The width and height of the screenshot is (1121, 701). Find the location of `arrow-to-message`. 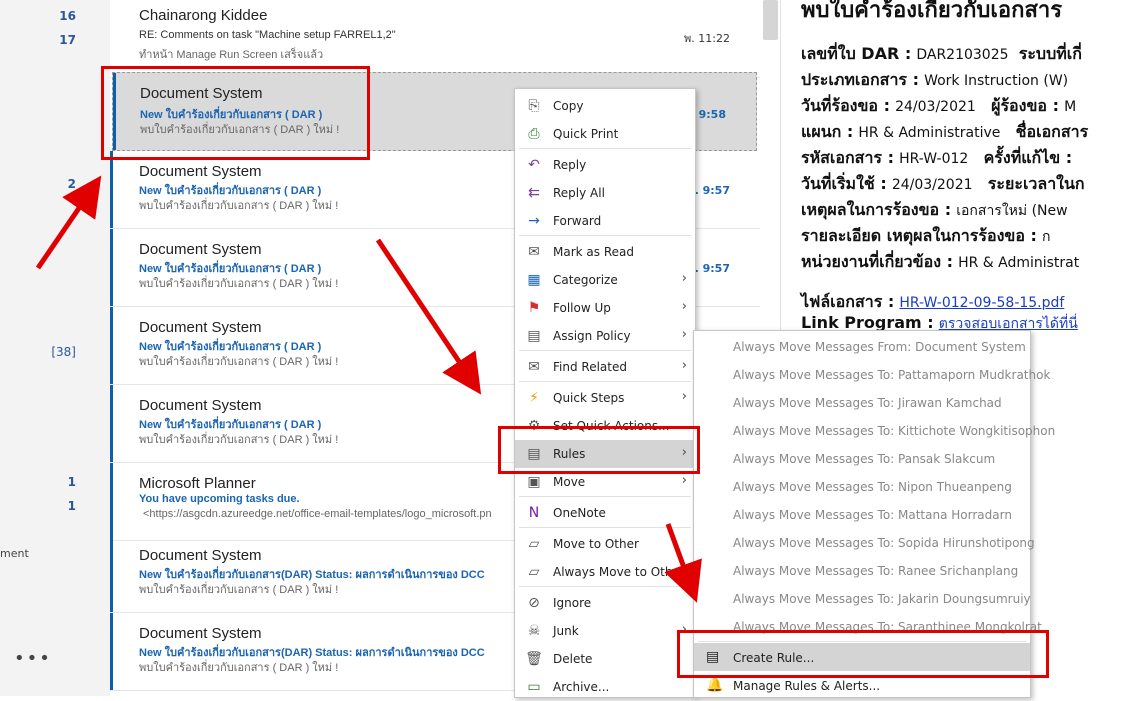

arrow-to-message is located at coordinates (68, 222).